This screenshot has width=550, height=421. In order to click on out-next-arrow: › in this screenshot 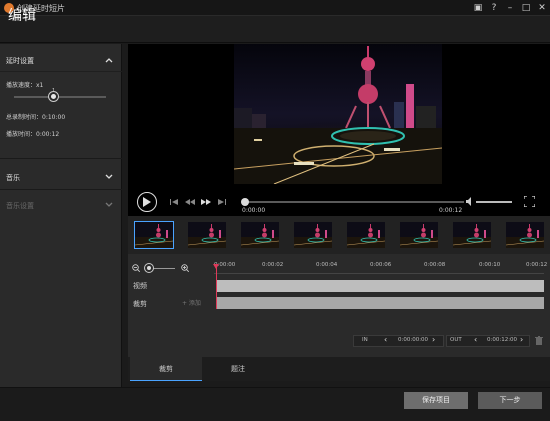, I will do `click(521, 339)`.